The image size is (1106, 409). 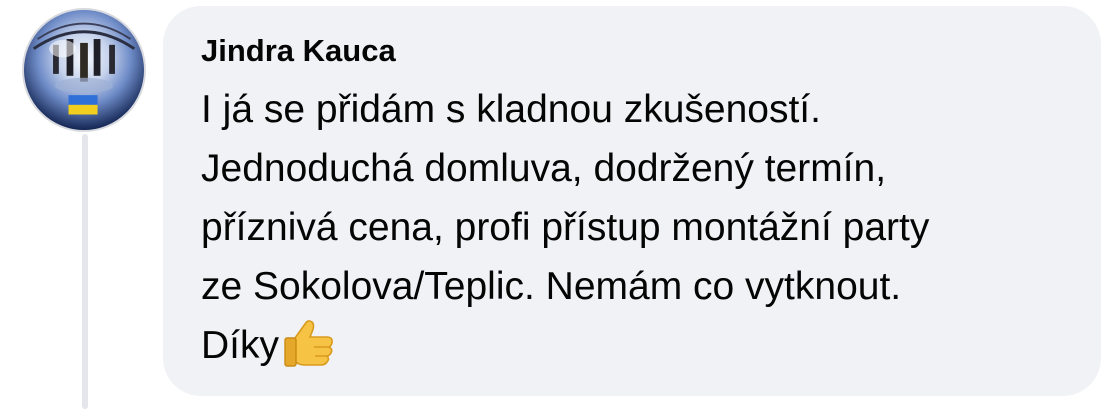 I want to click on avatar-image, so click(x=84, y=70).